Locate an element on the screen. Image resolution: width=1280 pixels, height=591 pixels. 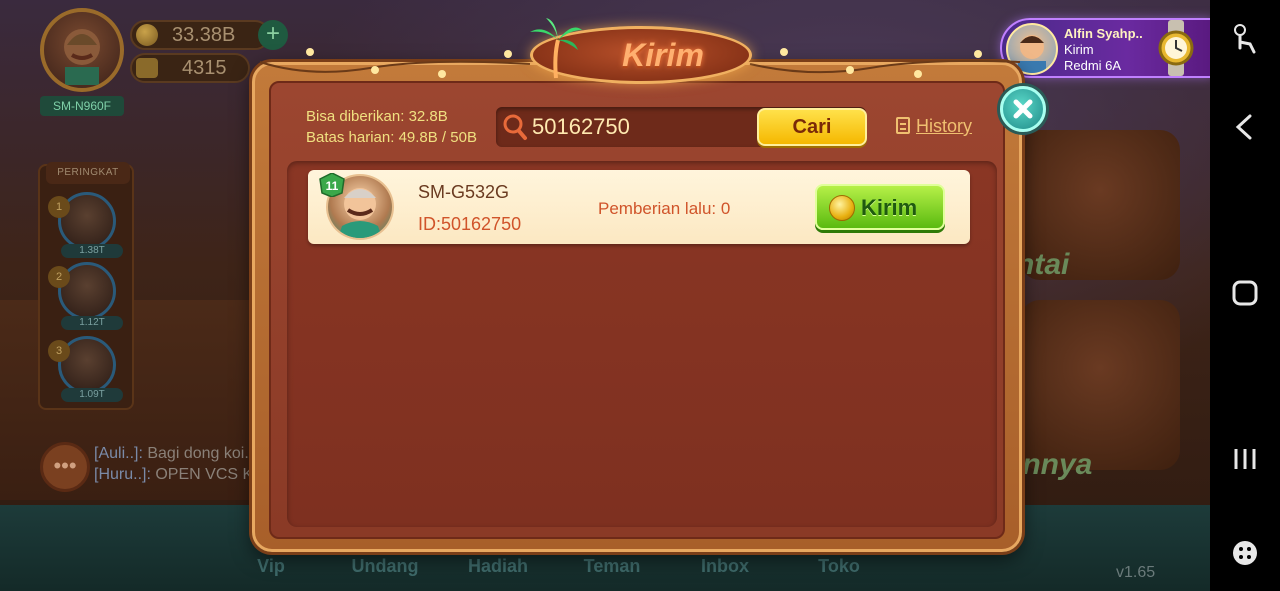
ranking-badge-2: 2 is located at coordinates (59, 277).